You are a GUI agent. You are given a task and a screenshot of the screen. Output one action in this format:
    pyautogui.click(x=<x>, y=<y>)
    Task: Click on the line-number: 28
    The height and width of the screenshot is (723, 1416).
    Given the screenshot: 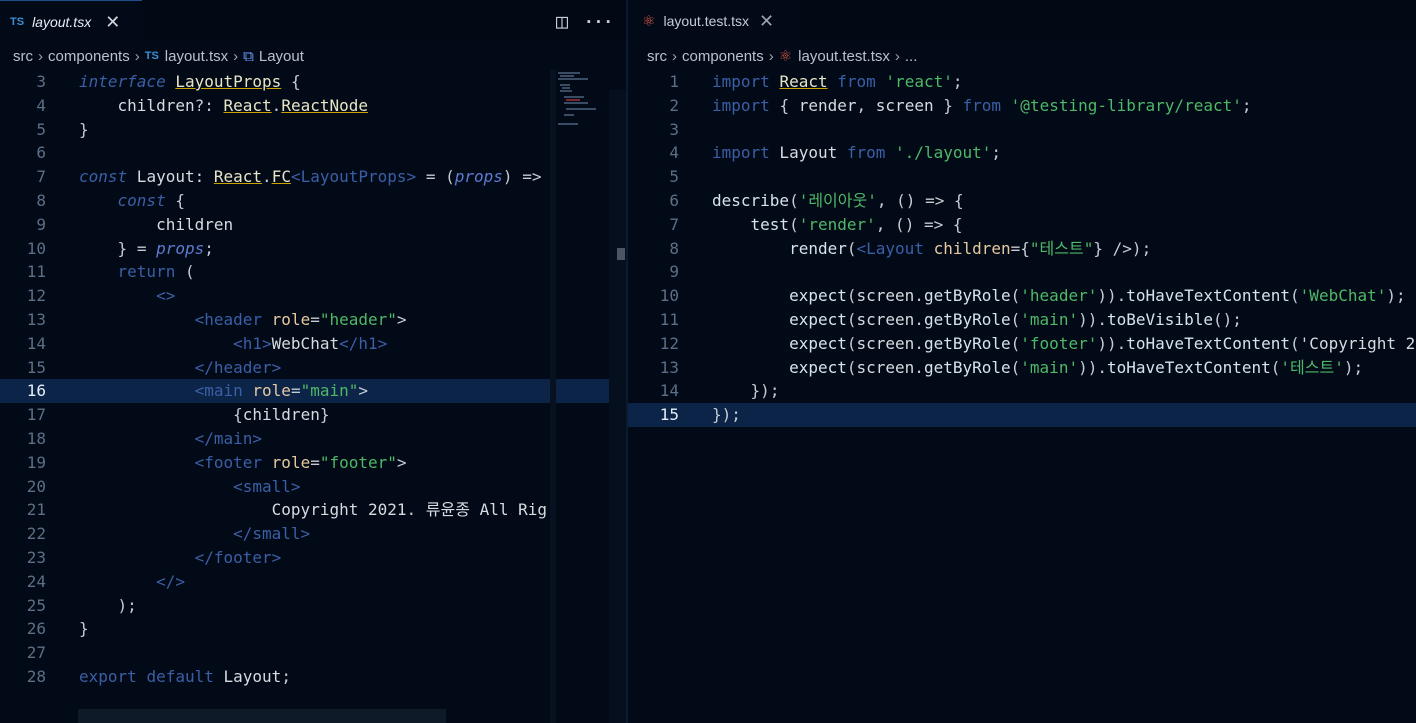 What is the action you would take?
    pyautogui.click(x=36, y=676)
    